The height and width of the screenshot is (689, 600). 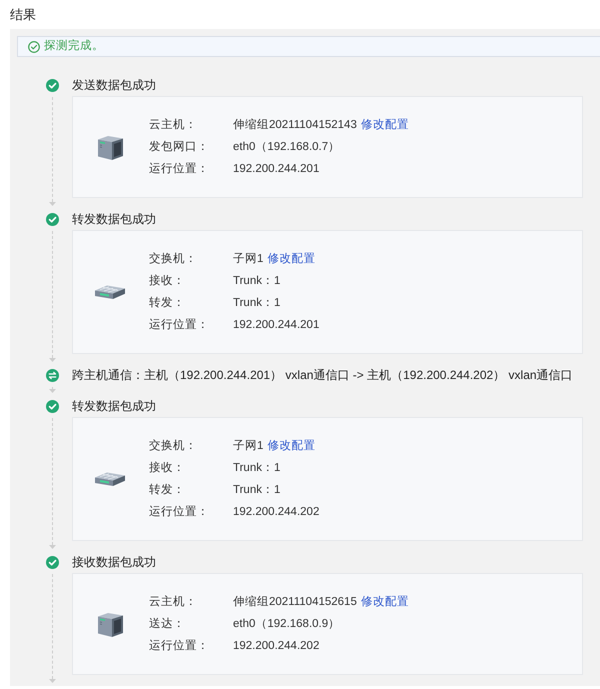 I want to click on field-value: 伸缩组20211104152615, so click(x=295, y=602).